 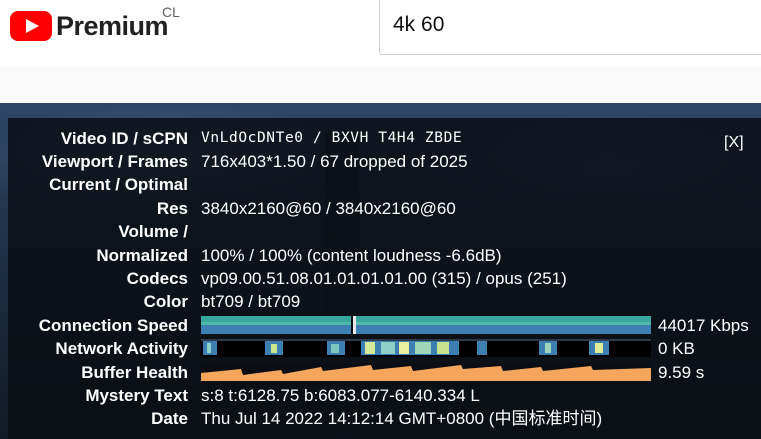 I want to click on stats-value: 0 KB, so click(x=676, y=348).